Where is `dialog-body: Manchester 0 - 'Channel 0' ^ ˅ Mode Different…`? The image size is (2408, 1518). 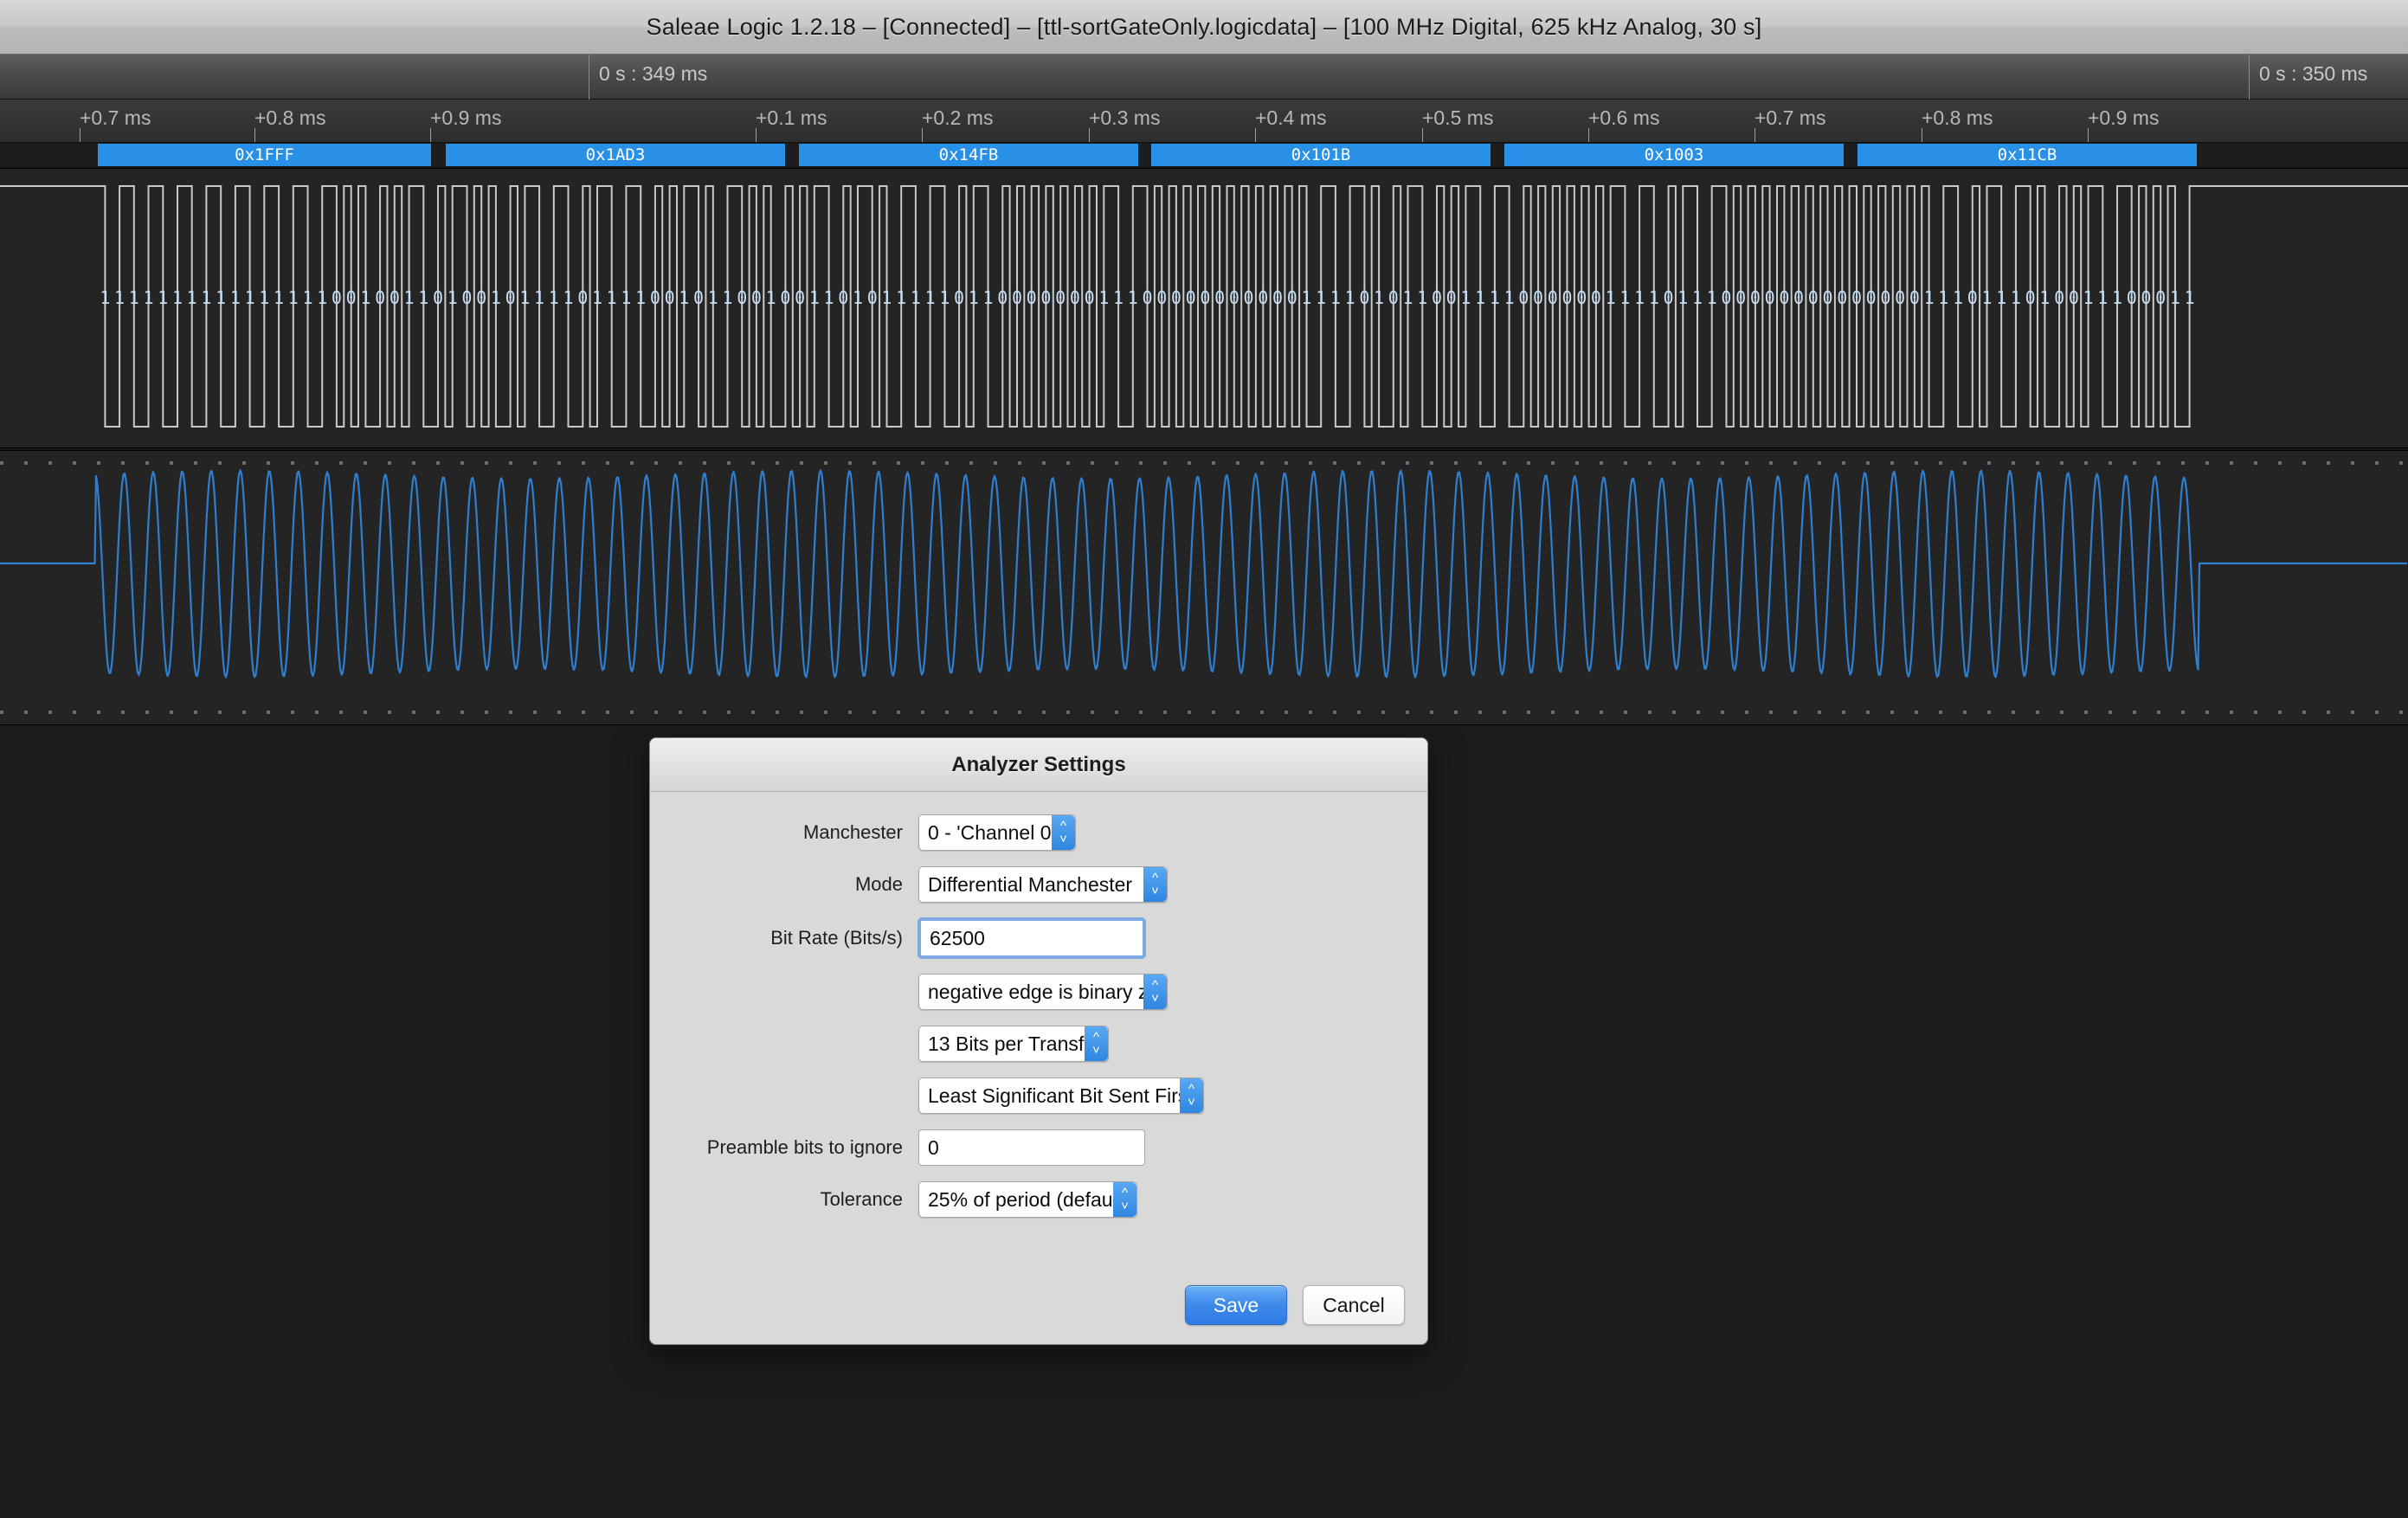
dialog-body: Manchester 0 - 'Channel 0' ^ ˅ Mode Different… is located at coordinates (1038, 1005).